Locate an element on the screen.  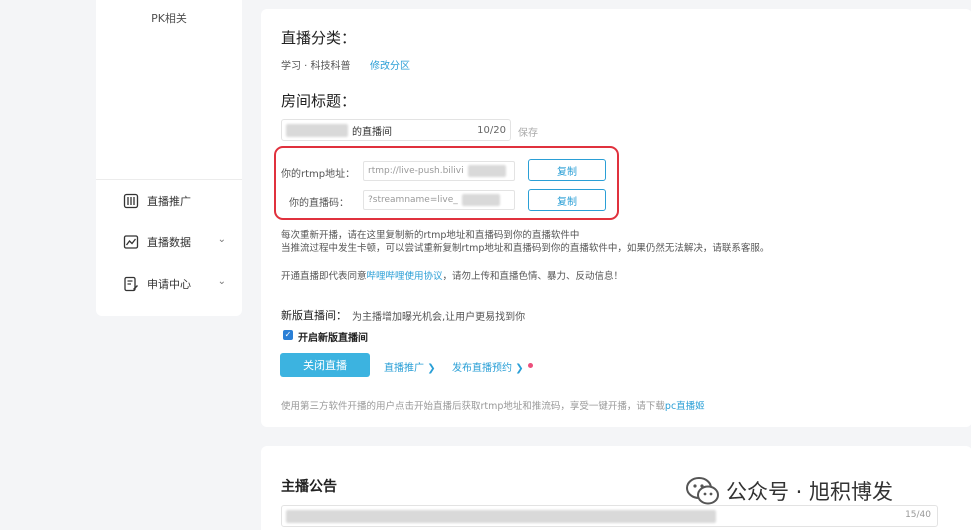
sidebar: PK相关 直播推广 直播数据 ⌄ 申请中心 ⌄ is located at coordinates (169, 158).